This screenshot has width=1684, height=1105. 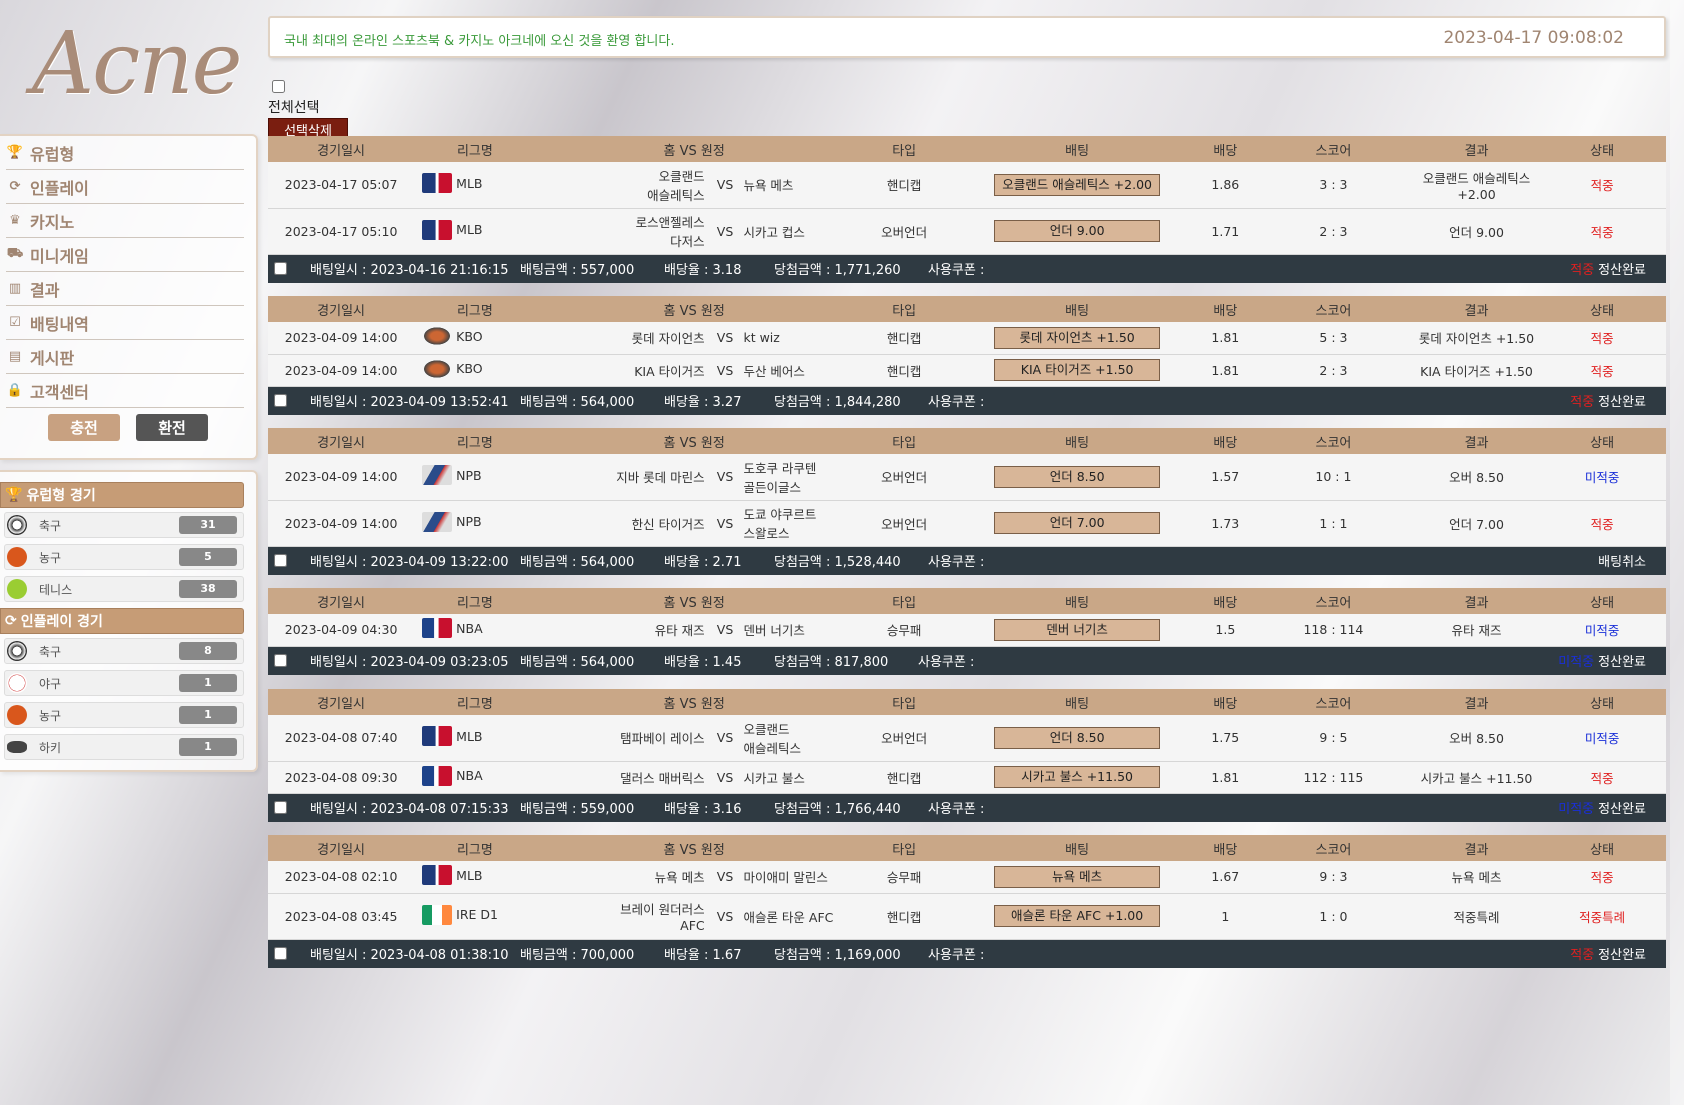 I want to click on score-text: 9 : 3, so click(x=1333, y=877).